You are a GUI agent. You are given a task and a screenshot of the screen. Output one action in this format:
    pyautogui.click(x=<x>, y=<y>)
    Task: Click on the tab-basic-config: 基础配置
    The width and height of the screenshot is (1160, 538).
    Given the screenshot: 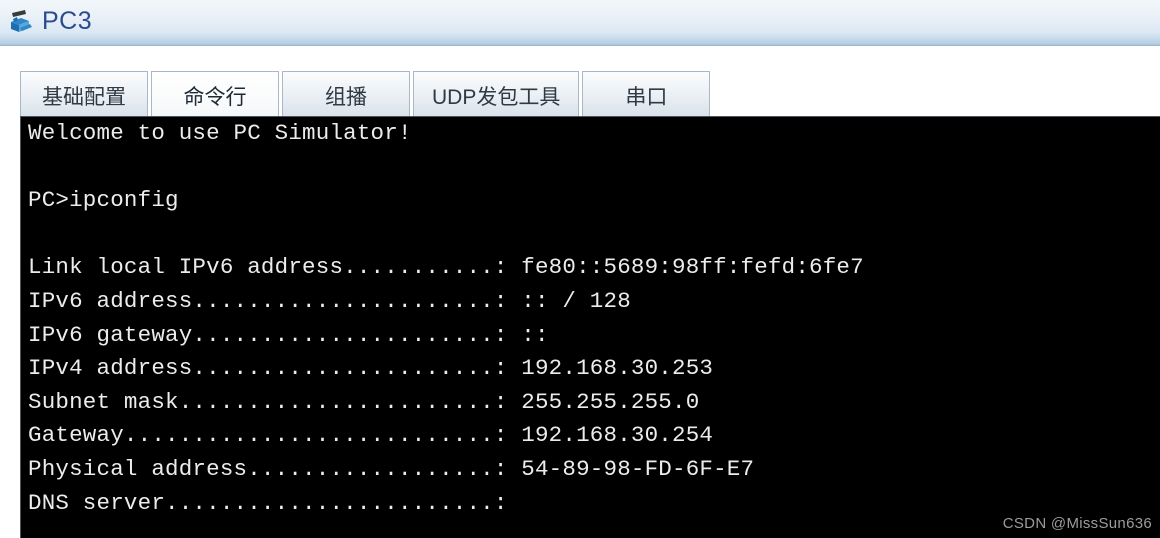 What is the action you would take?
    pyautogui.click(x=84, y=95)
    